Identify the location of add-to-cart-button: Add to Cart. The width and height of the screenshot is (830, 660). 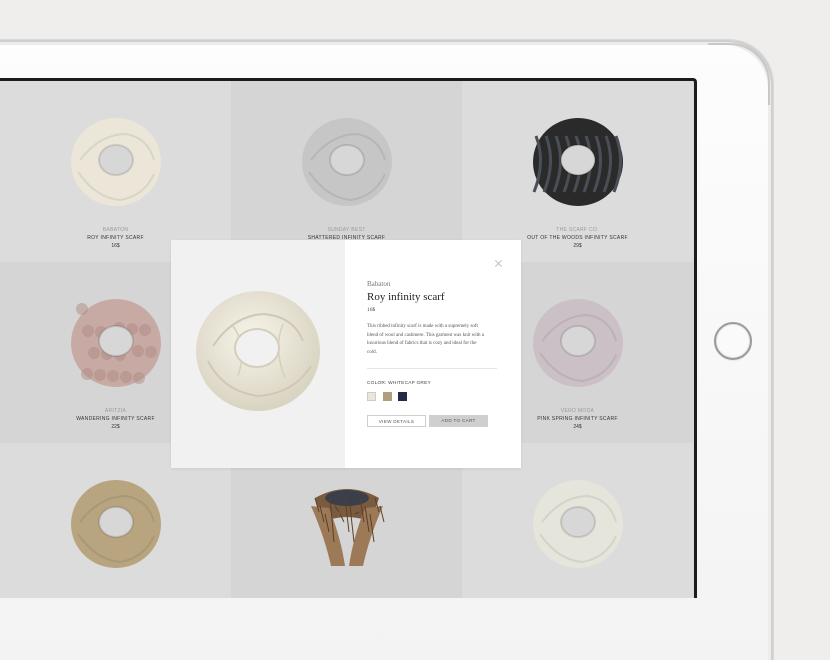
(458, 421).